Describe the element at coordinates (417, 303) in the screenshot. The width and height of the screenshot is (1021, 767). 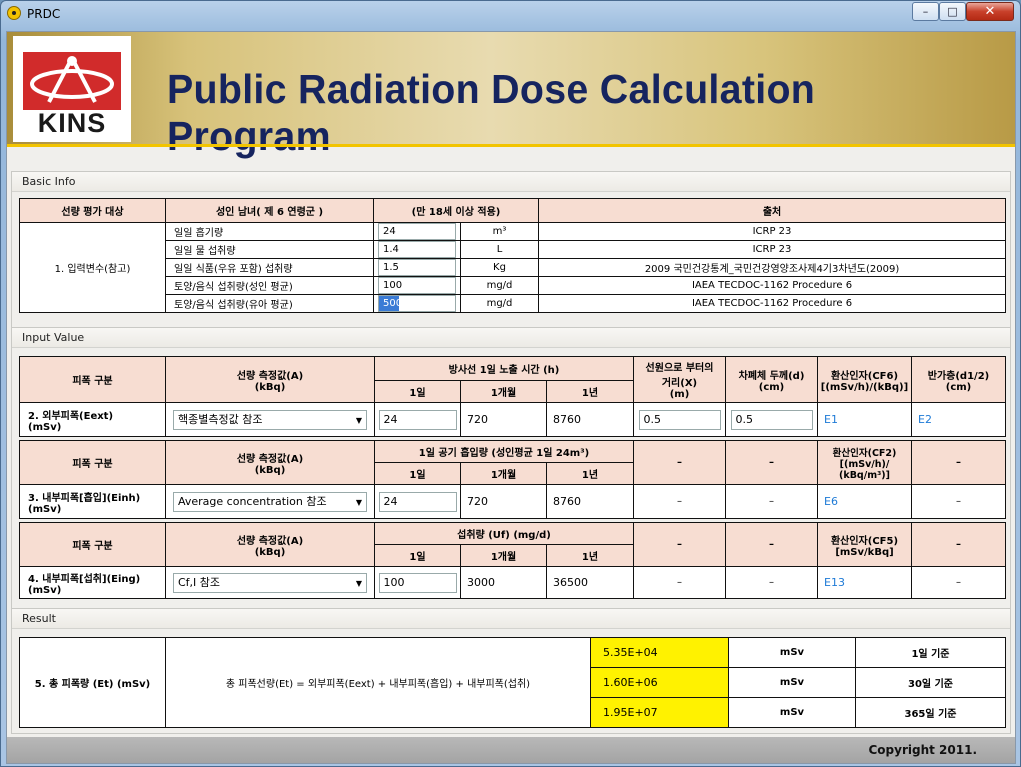
I see `param-input: 500` at that location.